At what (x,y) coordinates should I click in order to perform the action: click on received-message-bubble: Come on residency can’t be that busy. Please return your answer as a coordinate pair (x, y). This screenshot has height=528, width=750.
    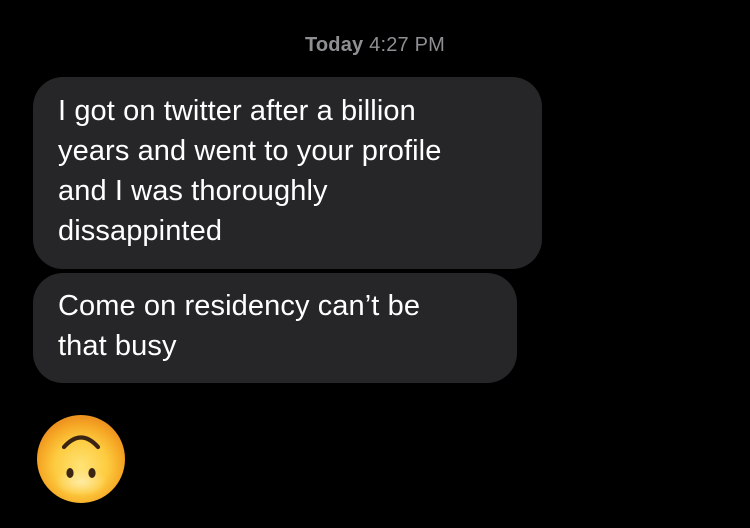
    Looking at the image, I should click on (275, 328).